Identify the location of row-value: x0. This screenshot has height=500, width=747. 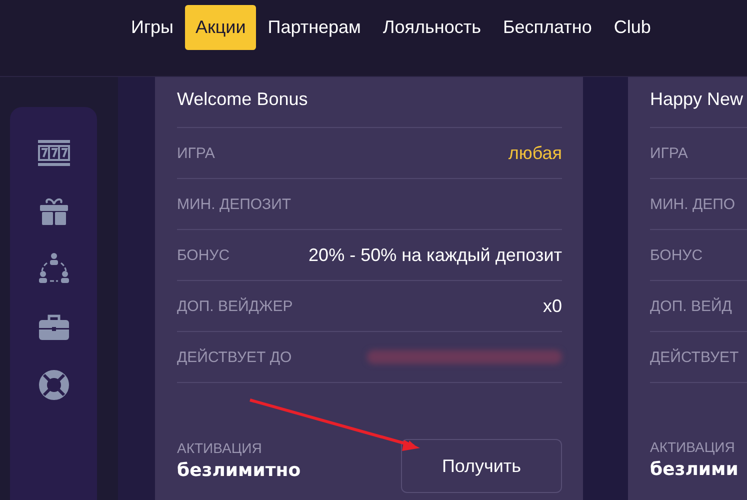
(552, 306).